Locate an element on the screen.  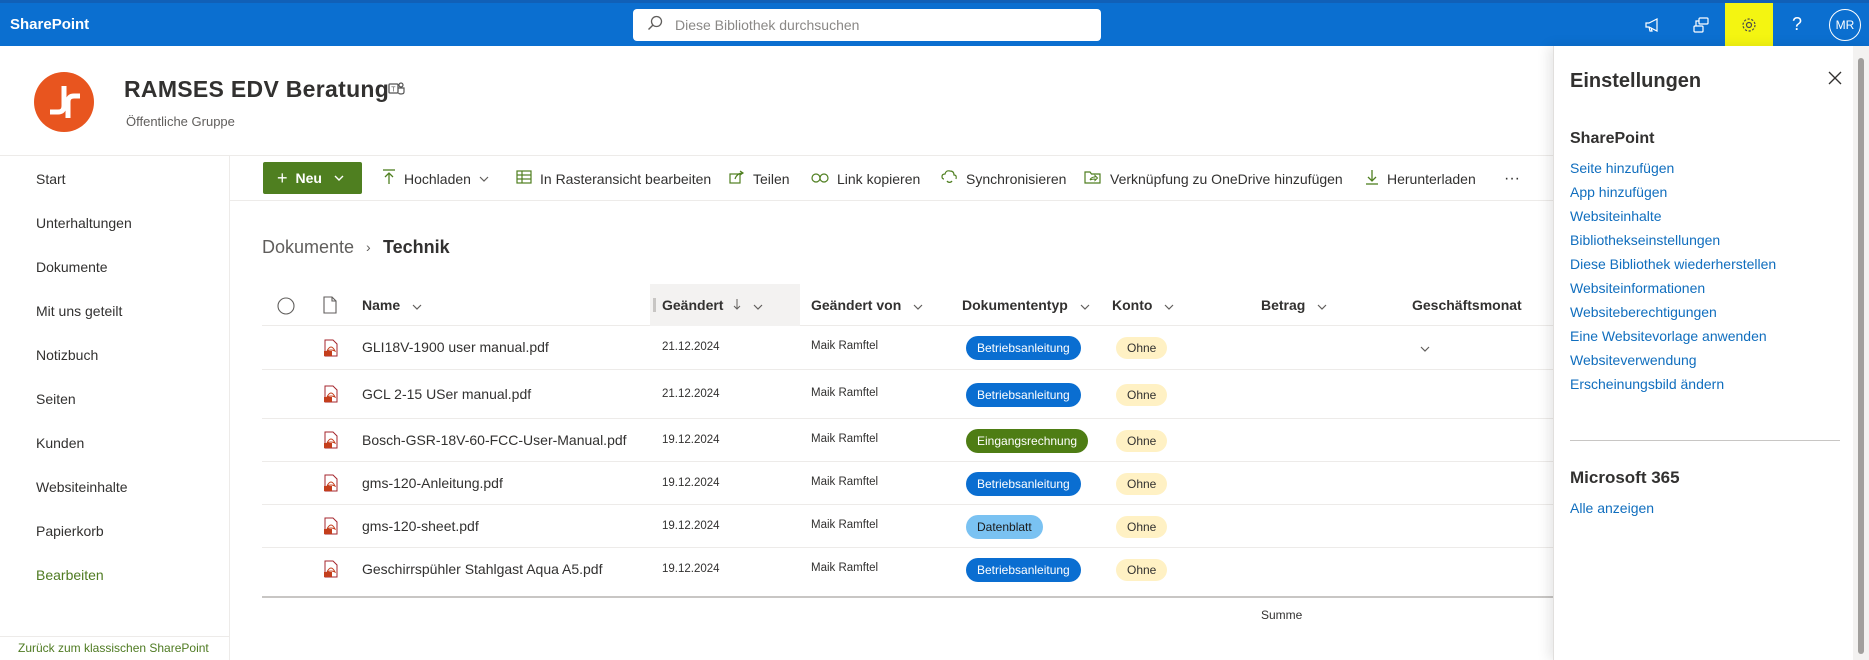
column-header-betrag: Betrag is located at coordinates (1301, 305).